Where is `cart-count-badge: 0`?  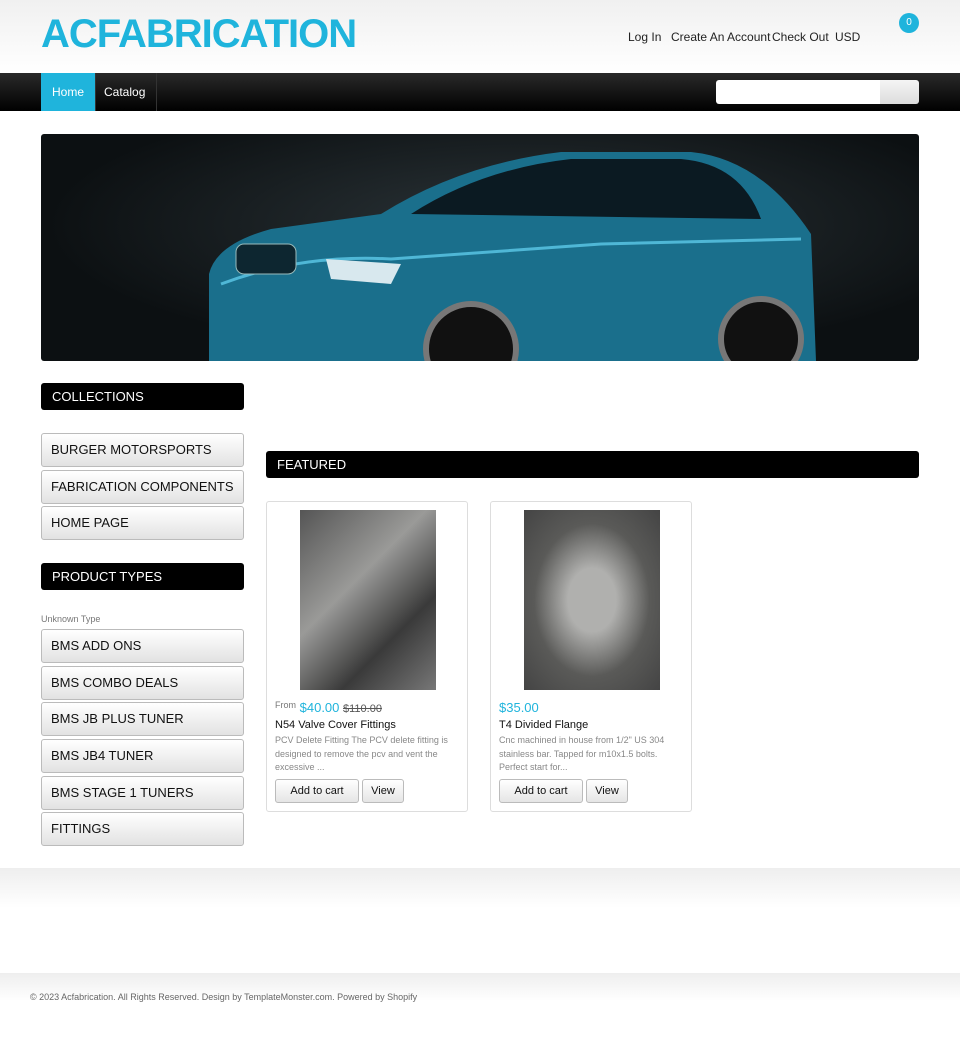
cart-count-badge: 0 is located at coordinates (909, 23).